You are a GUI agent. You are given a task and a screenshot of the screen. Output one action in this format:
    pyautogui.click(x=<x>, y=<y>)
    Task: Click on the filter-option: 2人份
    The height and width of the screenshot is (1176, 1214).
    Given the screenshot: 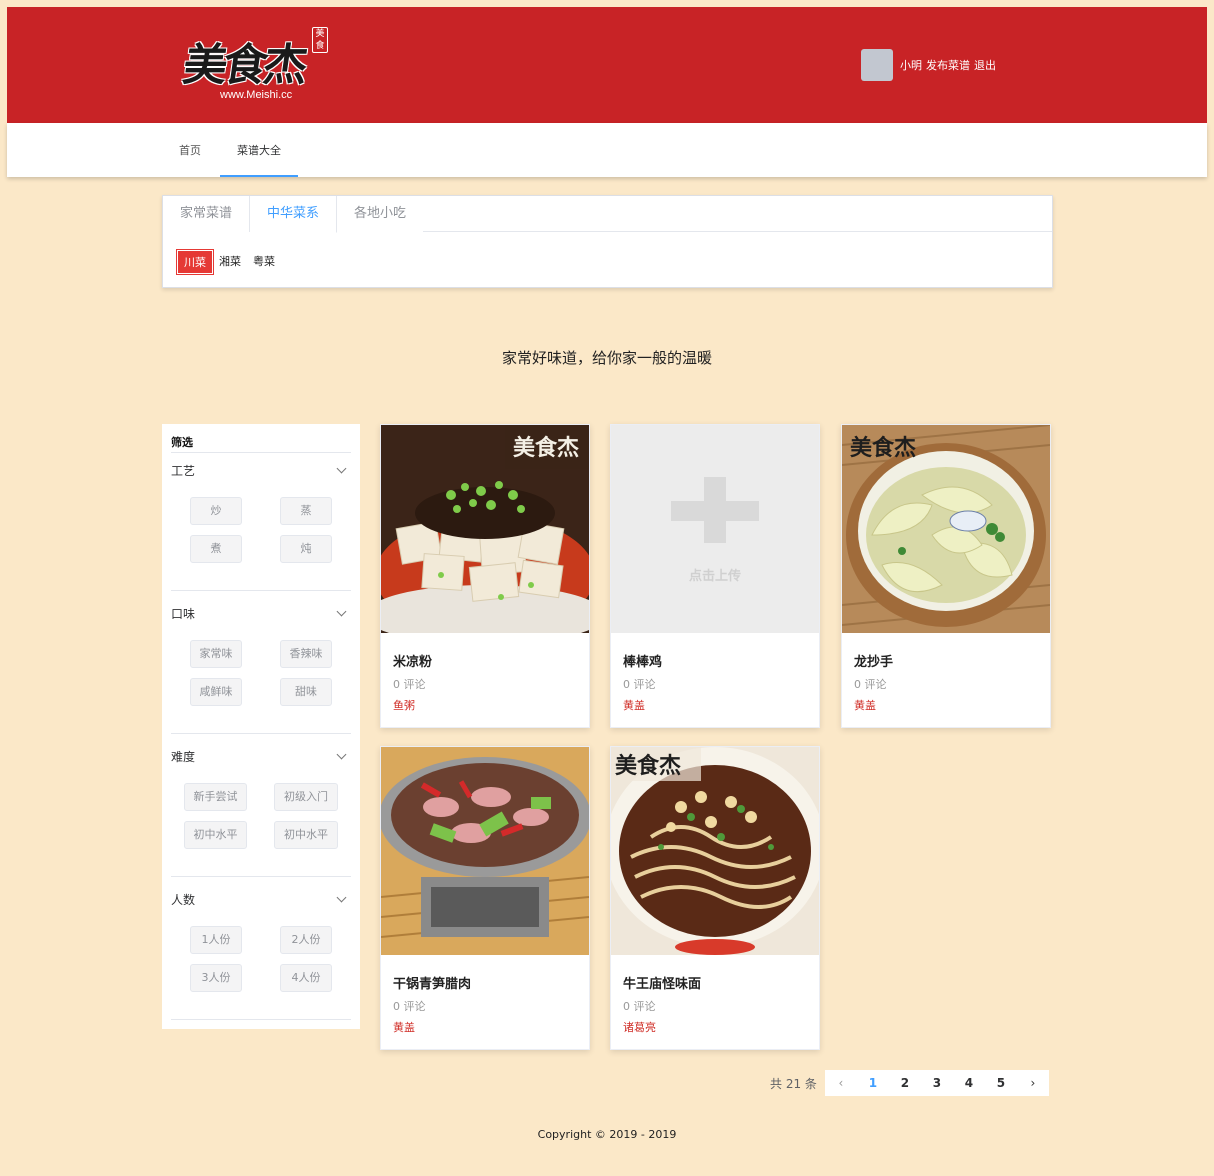 What is the action you would take?
    pyautogui.click(x=306, y=940)
    